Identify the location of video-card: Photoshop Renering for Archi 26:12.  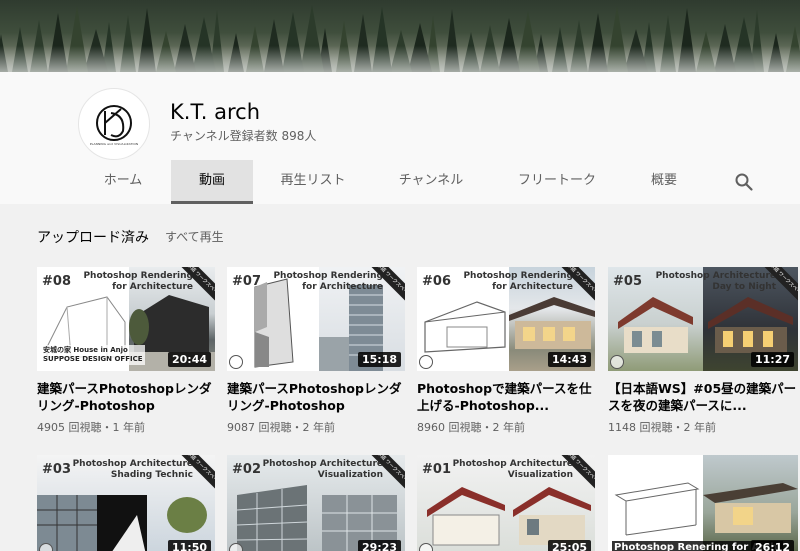
(703, 503).